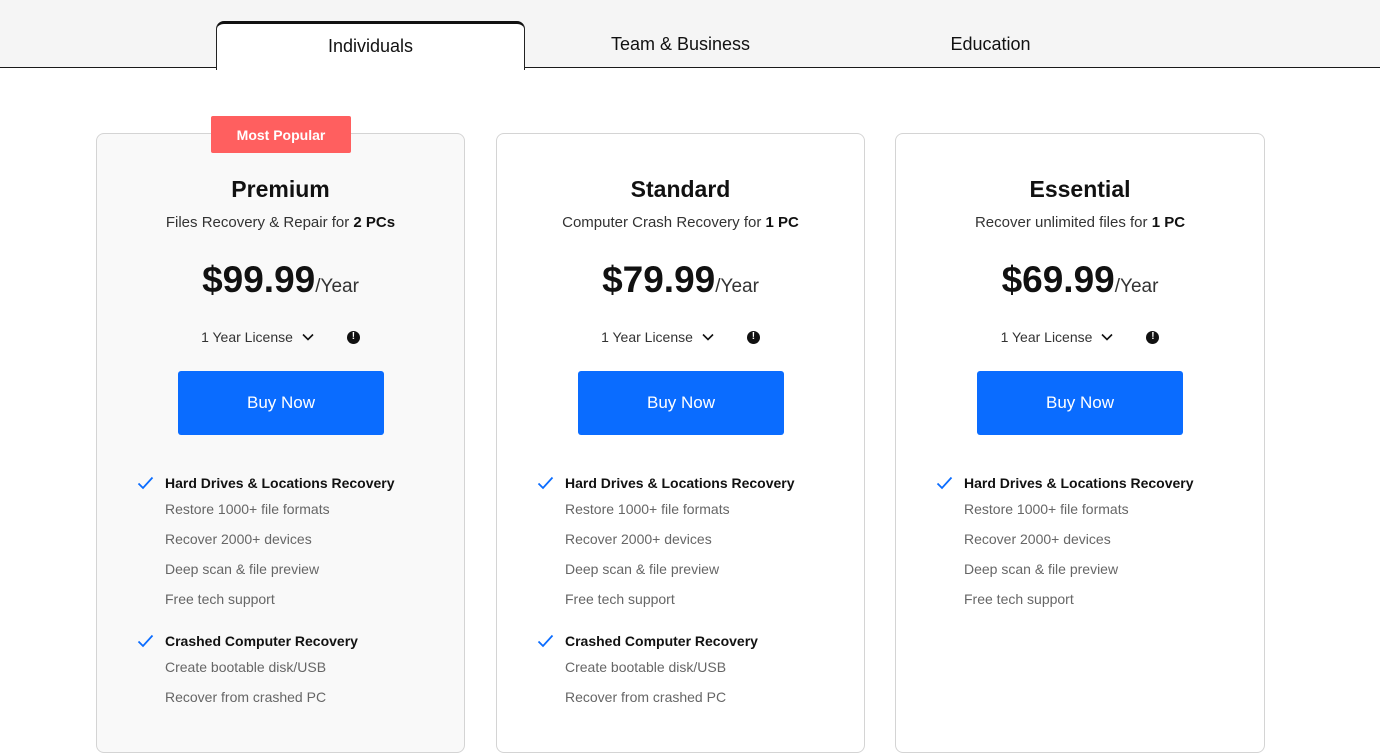  Describe the element at coordinates (259, 279) in the screenshot. I see `price: $99.99` at that location.